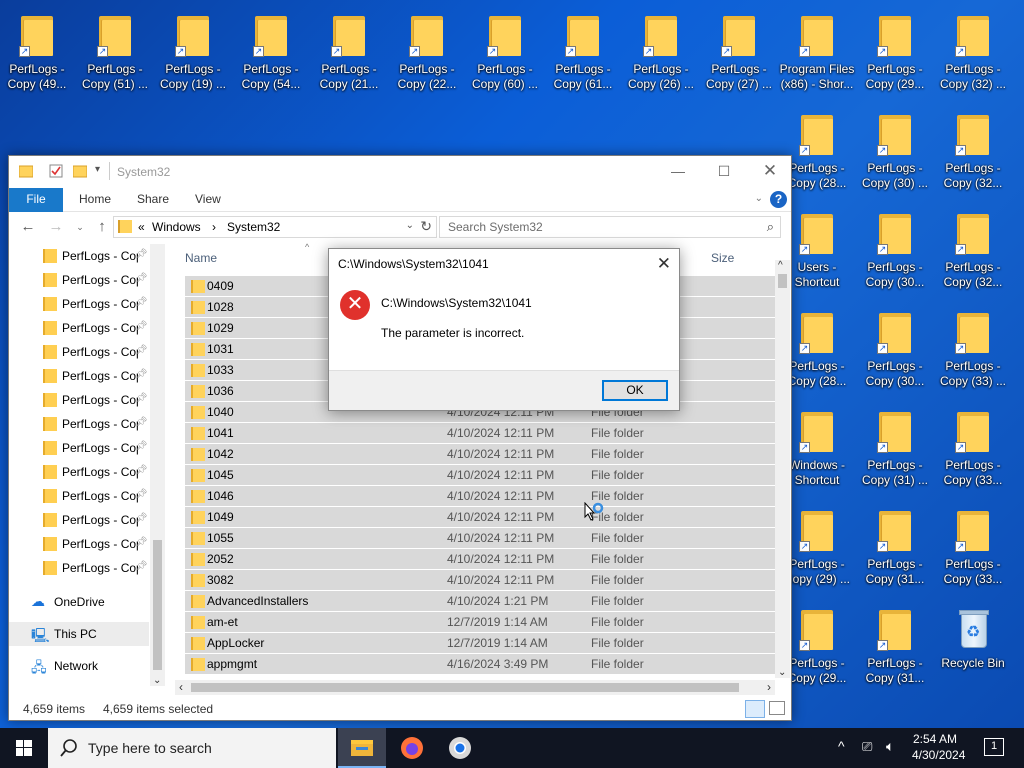 This screenshot has height=768, width=1024. What do you see at coordinates (769, 687) in the screenshot?
I see `scroll-right-icon: ›` at bounding box center [769, 687].